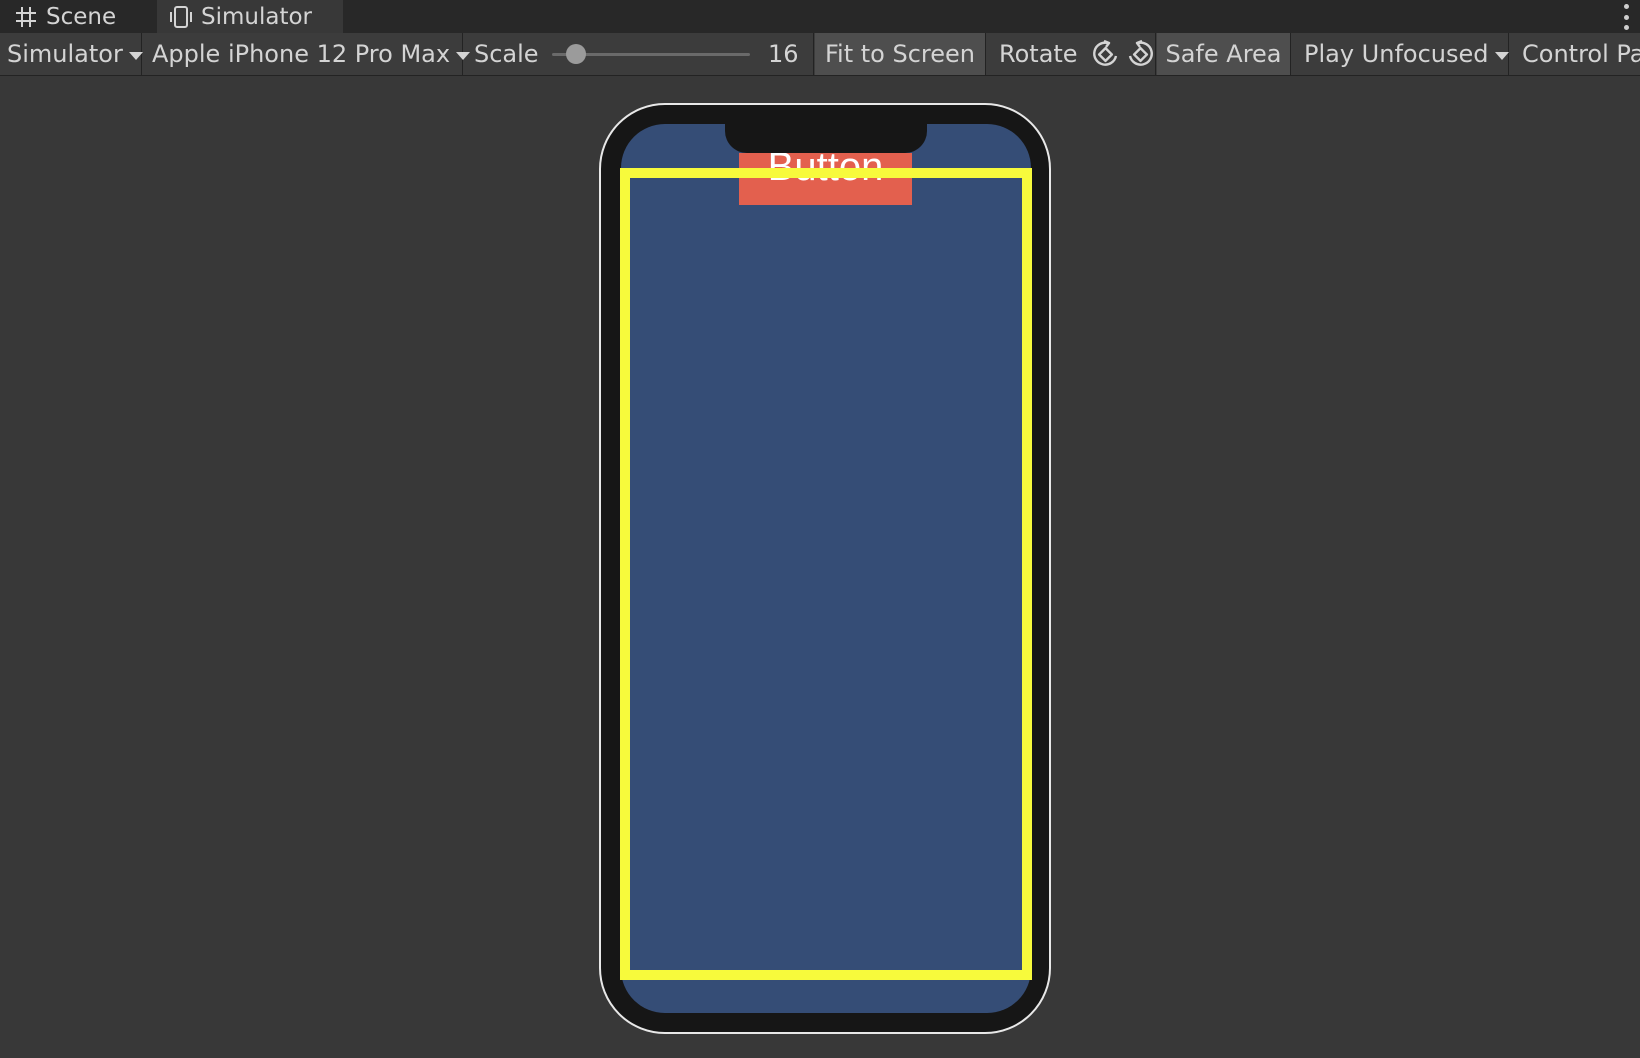 The width and height of the screenshot is (1640, 1058). I want to click on scale-label: Scale, so click(506, 54).